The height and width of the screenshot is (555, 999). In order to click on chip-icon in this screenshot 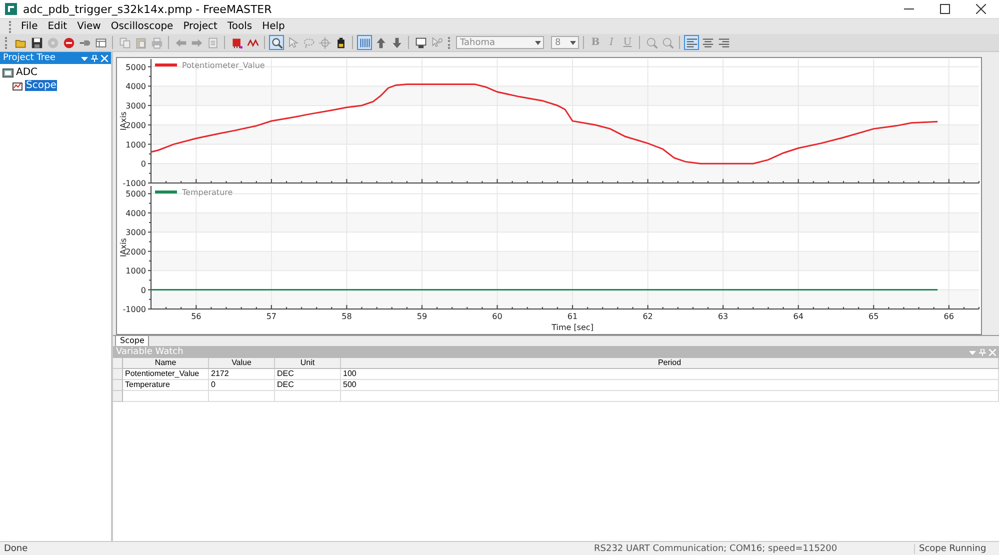, I will do `click(236, 42)`.